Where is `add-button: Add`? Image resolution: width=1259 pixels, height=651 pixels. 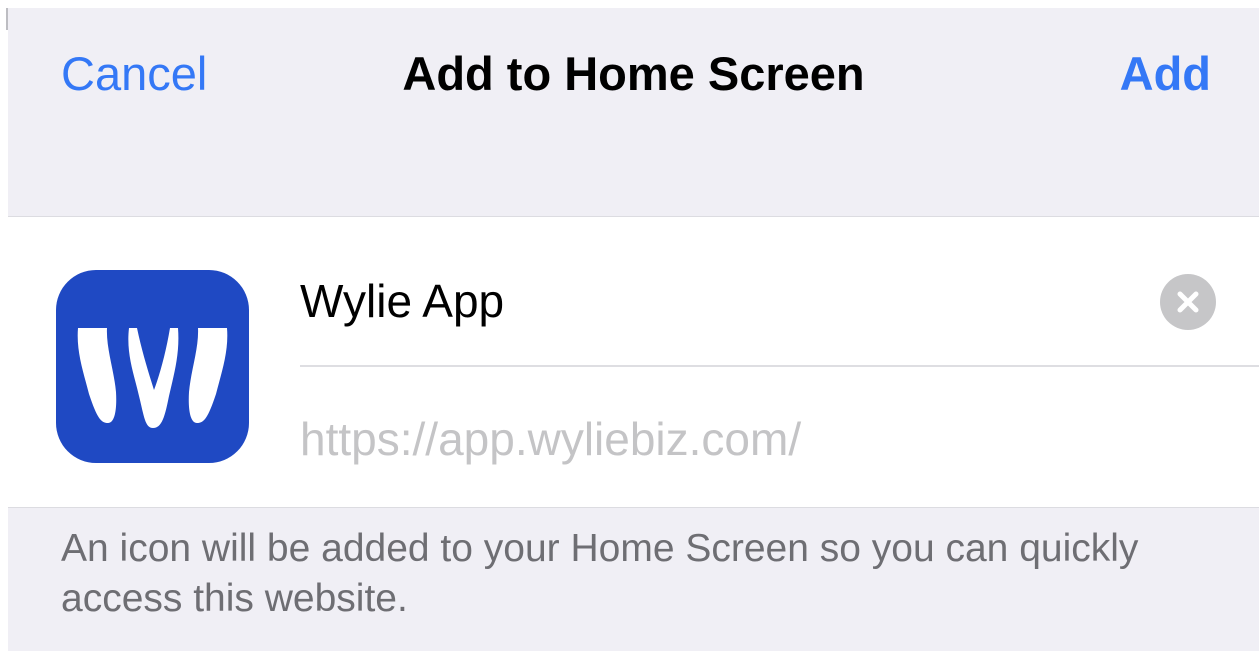 add-button: Add is located at coordinates (1165, 74).